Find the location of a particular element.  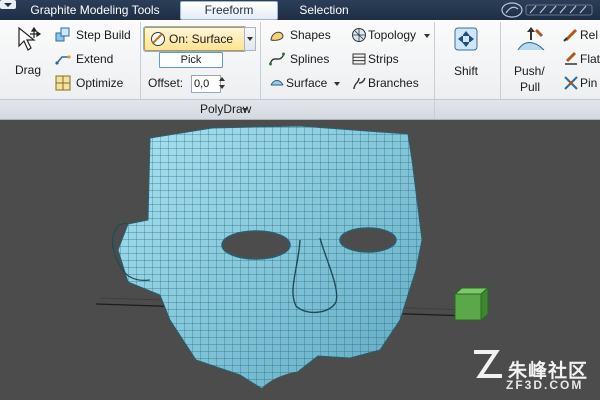

watermark-logo is located at coordinates (549, 10).